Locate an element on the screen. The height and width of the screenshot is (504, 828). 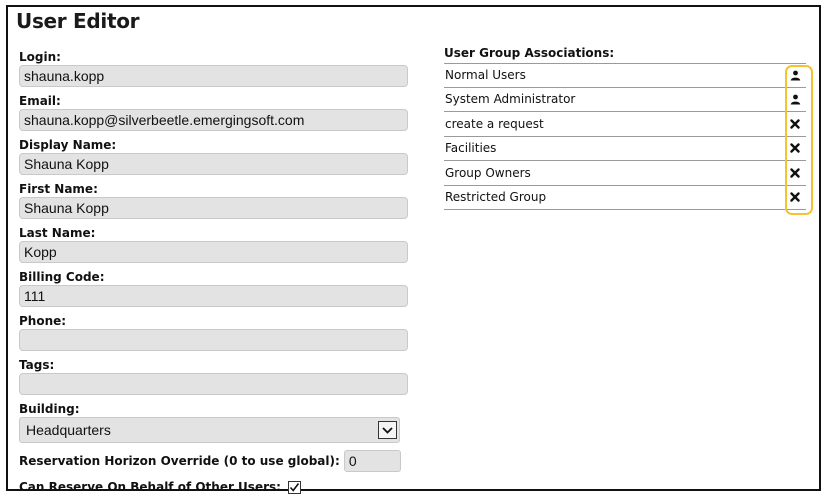
group-row: Facilities is located at coordinates (625, 149).